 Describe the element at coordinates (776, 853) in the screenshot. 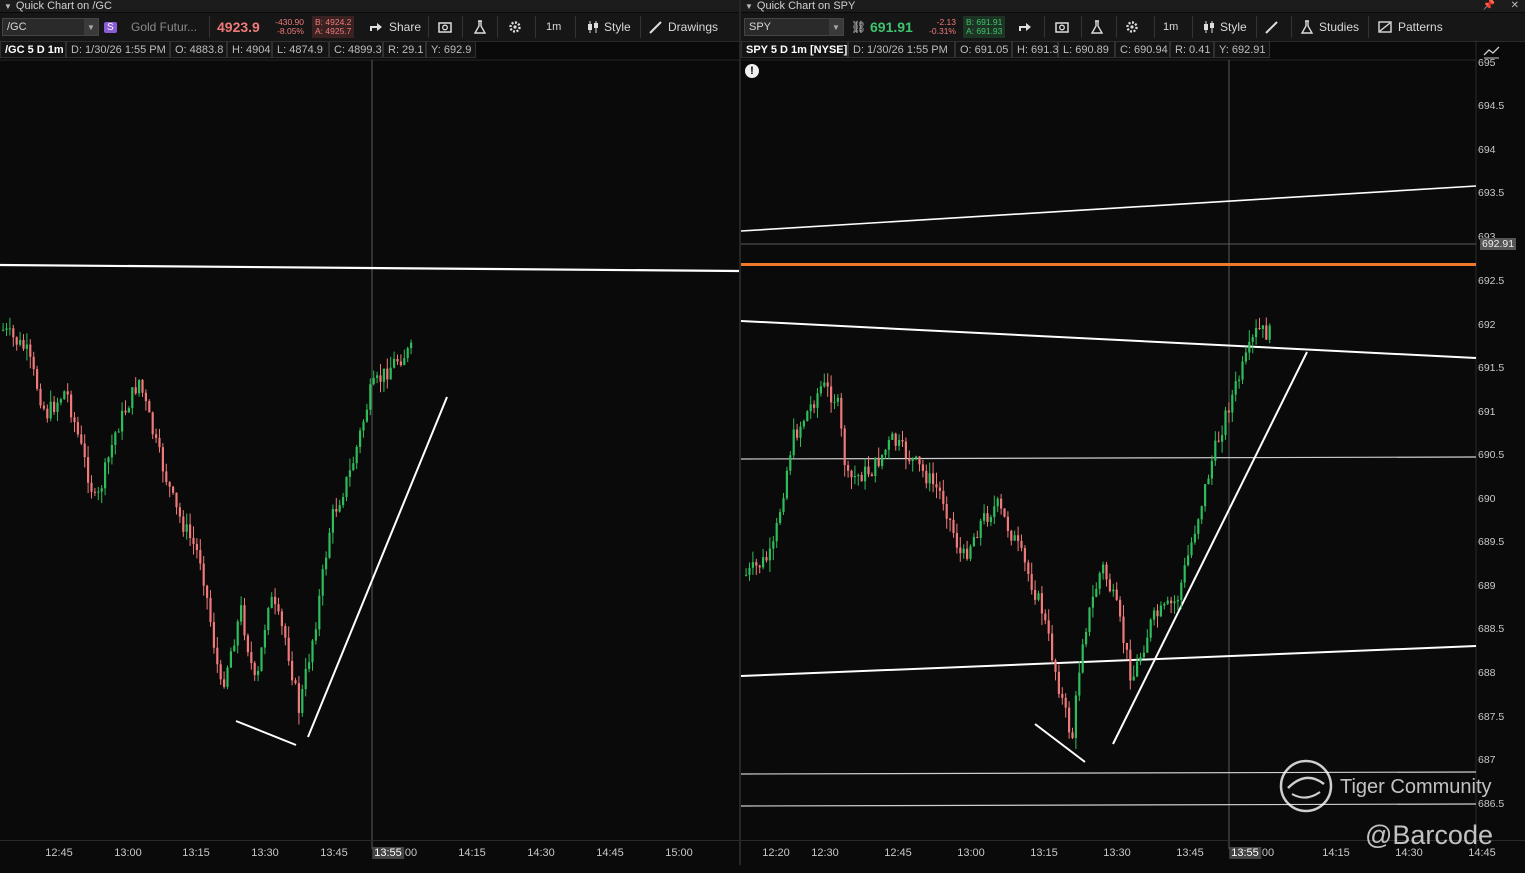

I see `time-label: 12:20` at that location.